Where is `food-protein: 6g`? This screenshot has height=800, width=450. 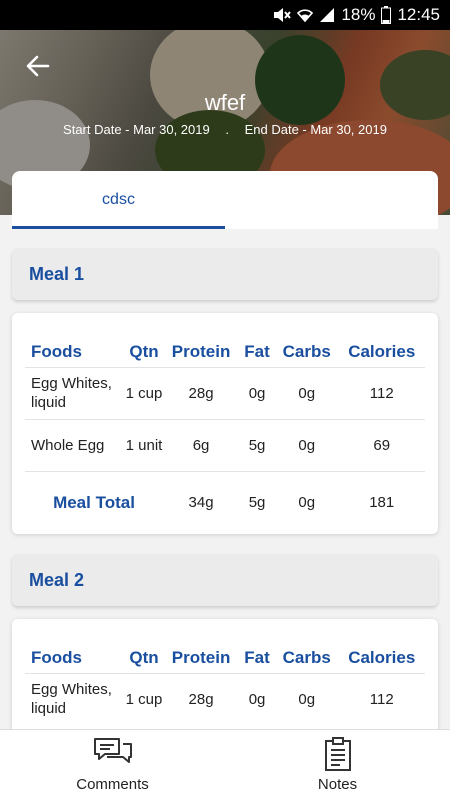 food-protein: 6g is located at coordinates (201, 444).